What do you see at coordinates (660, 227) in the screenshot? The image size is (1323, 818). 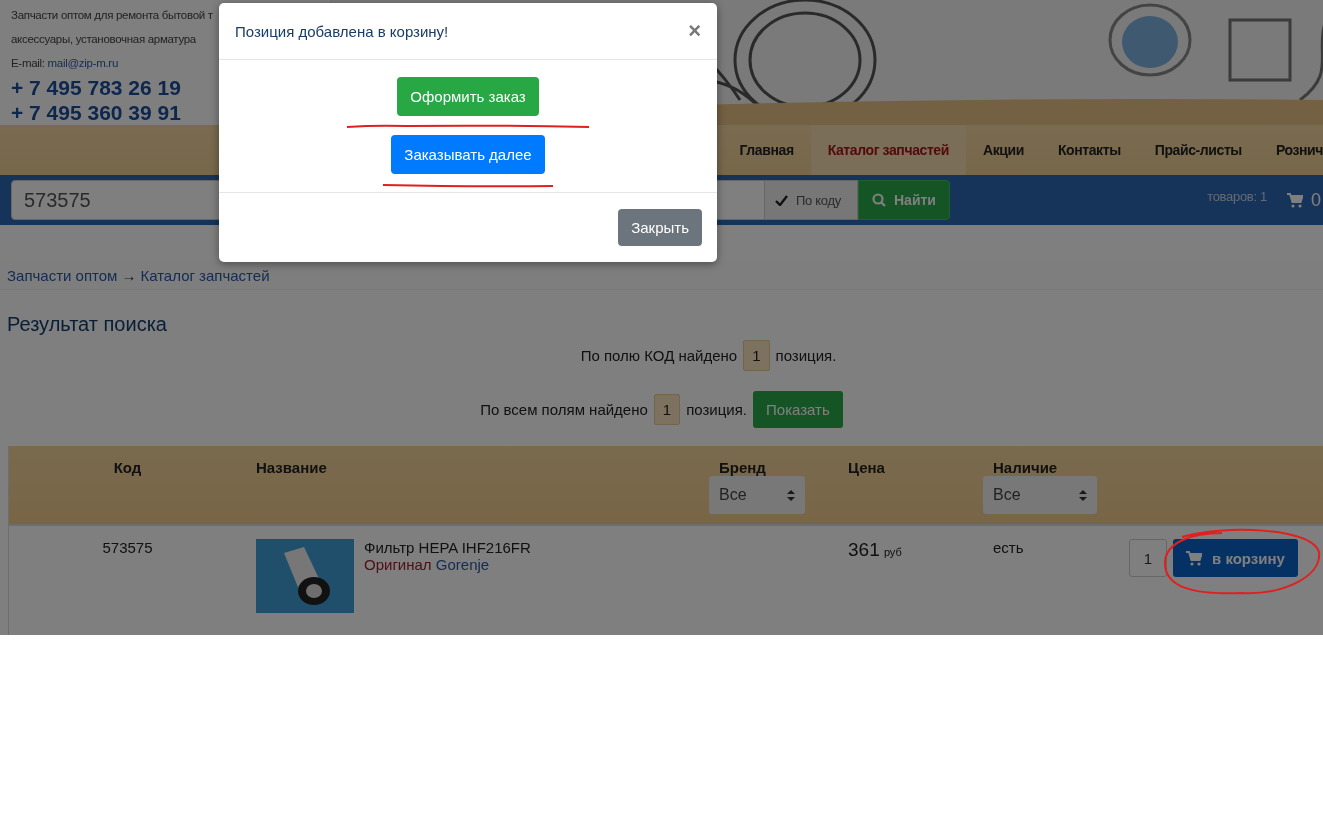 I see `close-modal-button: Закрыть` at bounding box center [660, 227].